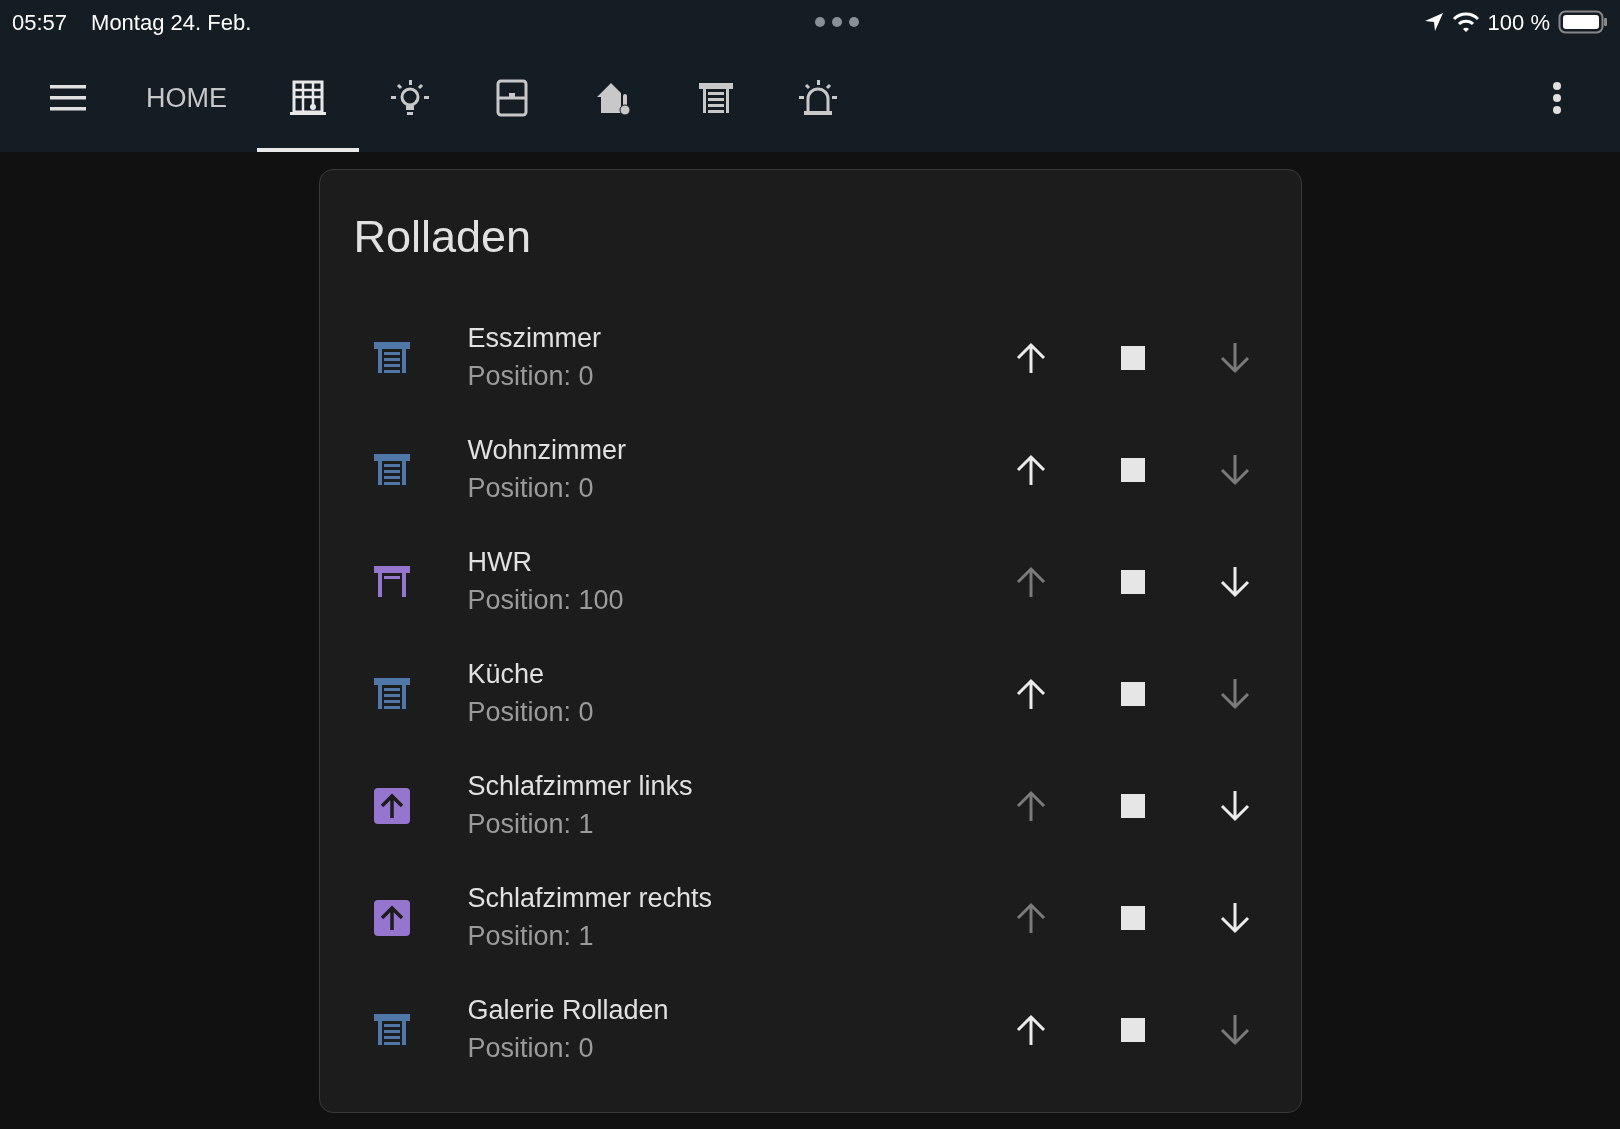 The height and width of the screenshot is (1129, 1620). Describe the element at coordinates (506, 675) in the screenshot. I see `entity-name: Küche` at that location.